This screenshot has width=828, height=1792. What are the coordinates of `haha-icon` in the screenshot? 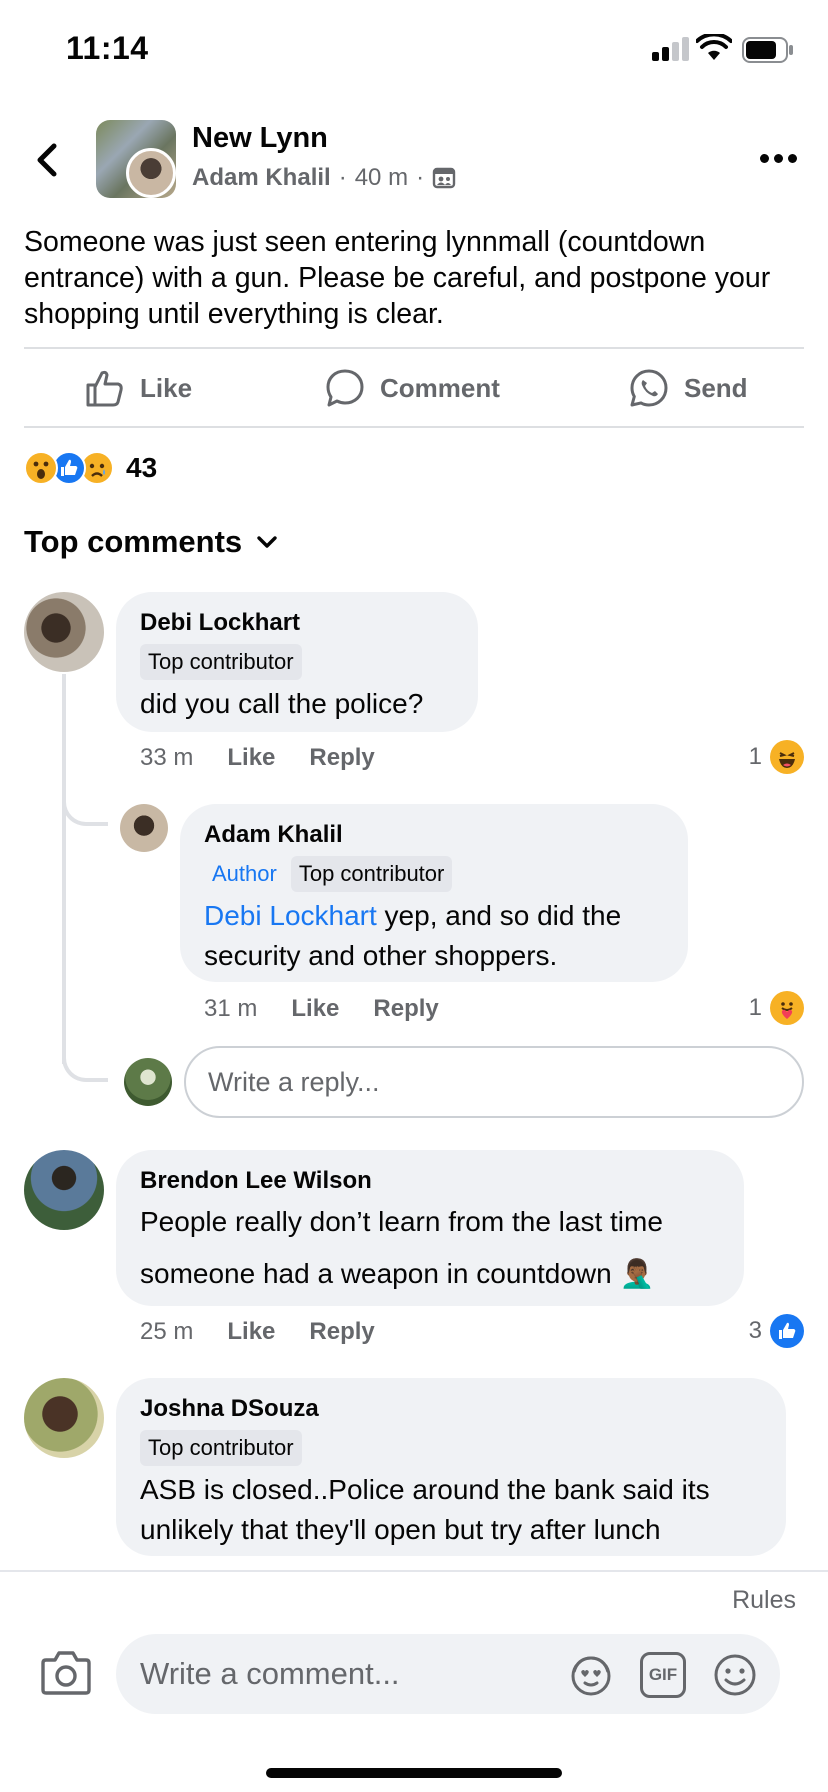 It's located at (787, 757).